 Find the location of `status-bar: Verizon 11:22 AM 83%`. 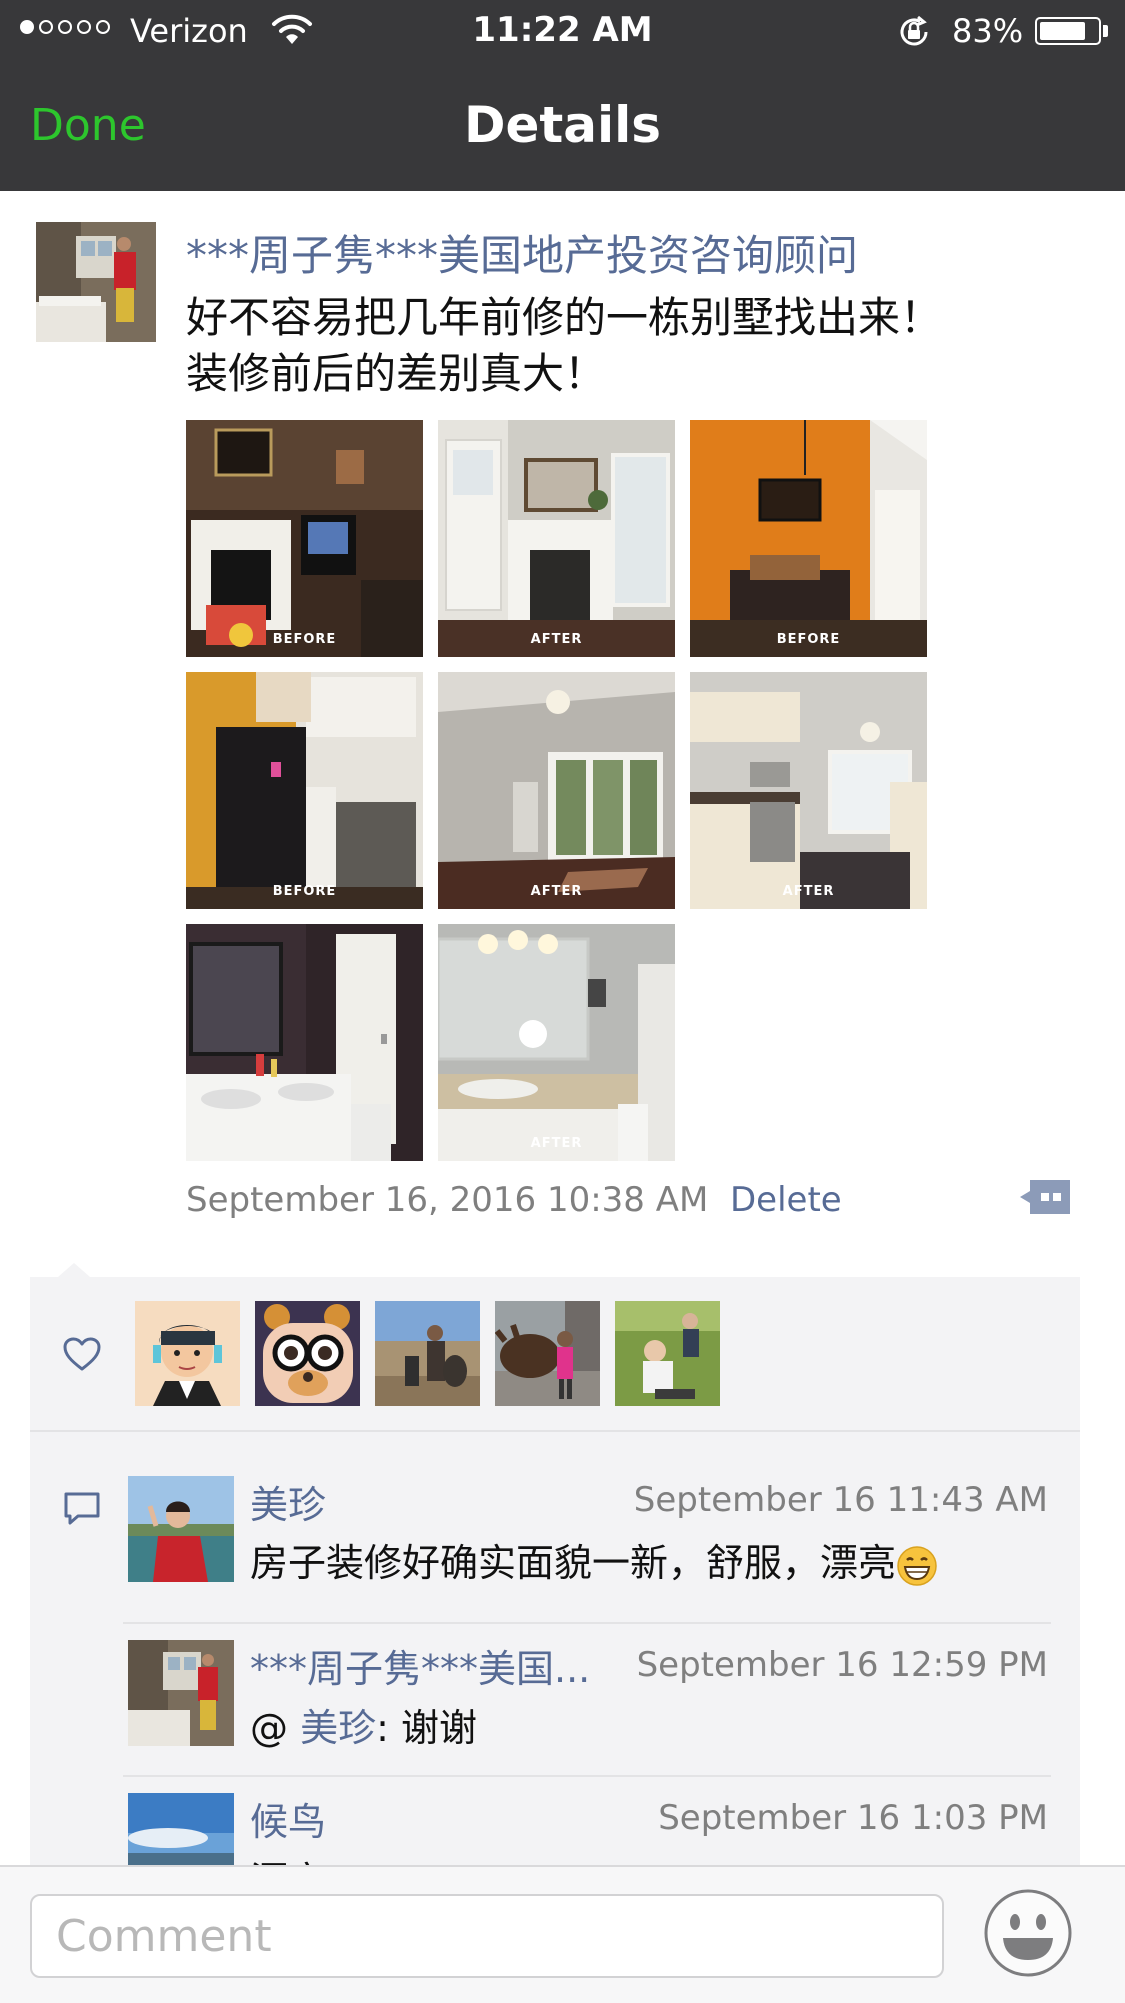

status-bar: Verizon 11:22 AM 83% is located at coordinates (562, 31).